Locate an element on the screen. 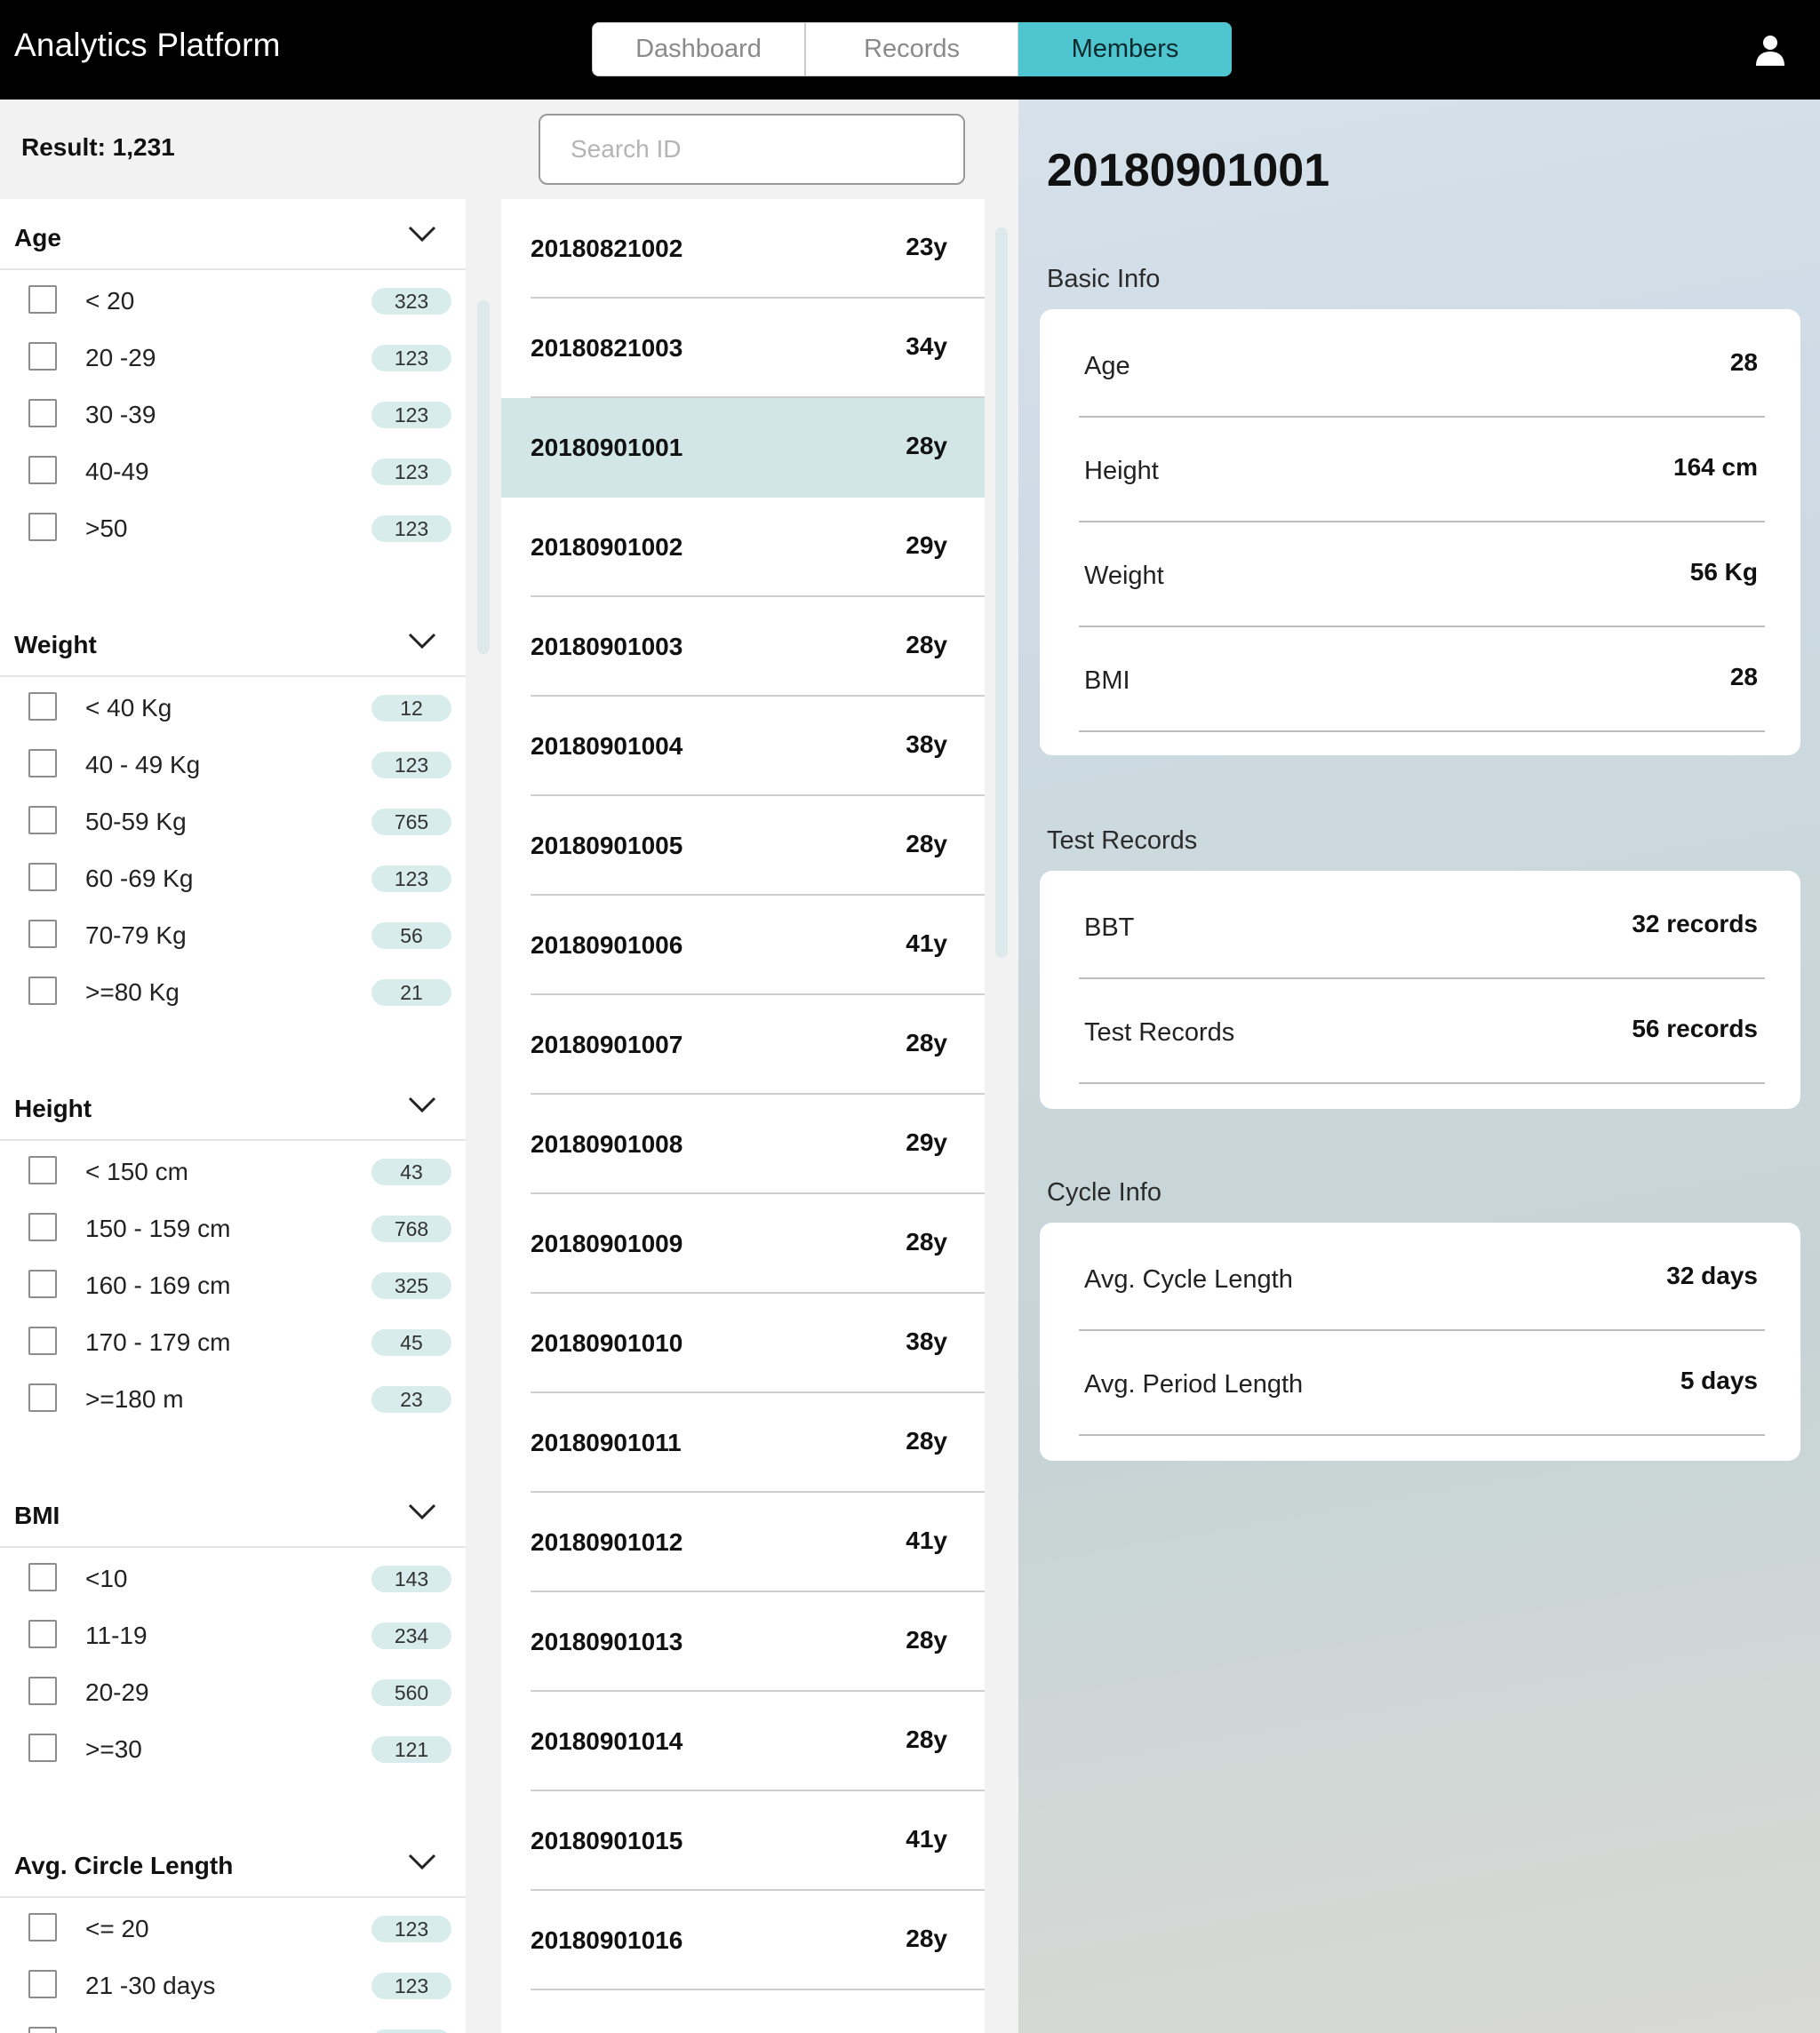 The width and height of the screenshot is (1820, 2033). filter-option: 30 -39 123 is located at coordinates (233, 414).